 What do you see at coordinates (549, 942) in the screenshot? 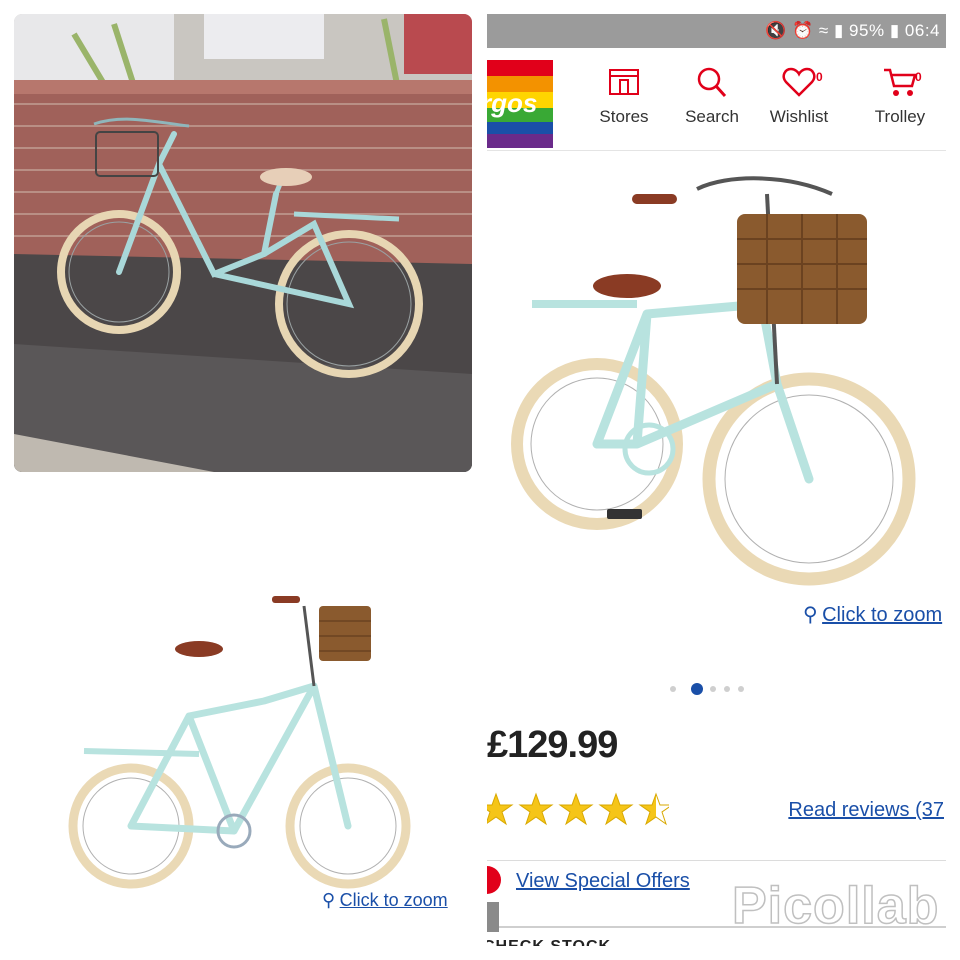
I see `check-stock-heading: CHECK STOCK` at bounding box center [549, 942].